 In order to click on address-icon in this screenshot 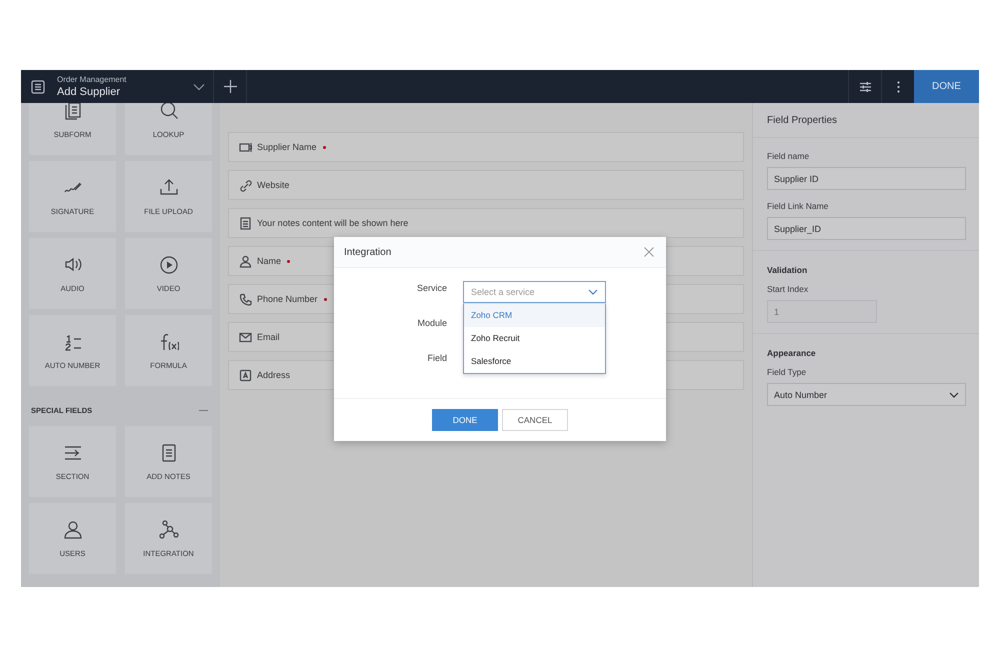, I will do `click(245, 375)`.